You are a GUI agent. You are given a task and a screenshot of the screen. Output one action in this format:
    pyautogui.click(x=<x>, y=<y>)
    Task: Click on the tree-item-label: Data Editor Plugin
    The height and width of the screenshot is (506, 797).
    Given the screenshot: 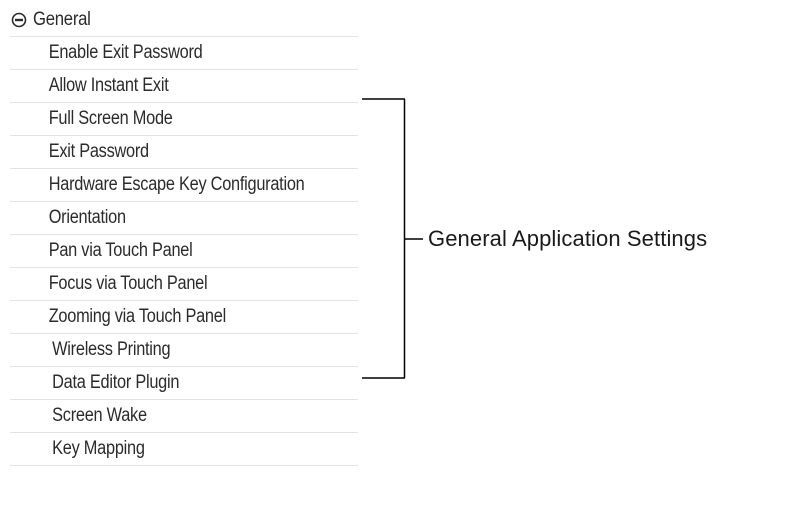 What is the action you would take?
    pyautogui.click(x=116, y=382)
    